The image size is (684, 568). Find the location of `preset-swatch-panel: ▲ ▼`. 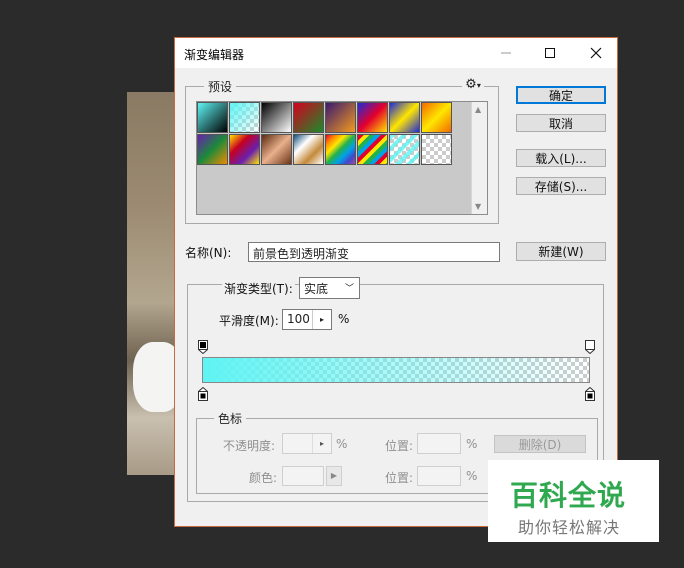

preset-swatch-panel: ▲ ▼ is located at coordinates (342, 158).